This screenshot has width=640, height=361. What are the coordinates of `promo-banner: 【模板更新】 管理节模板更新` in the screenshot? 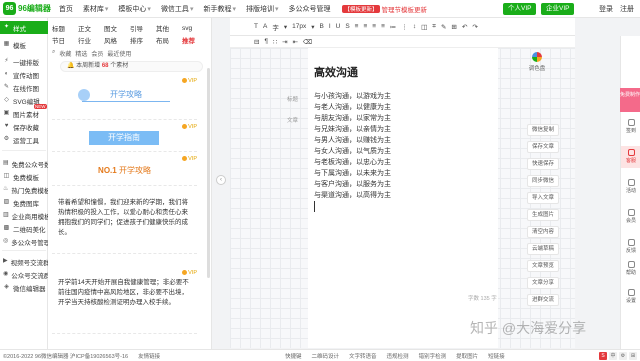 It's located at (384, 9).